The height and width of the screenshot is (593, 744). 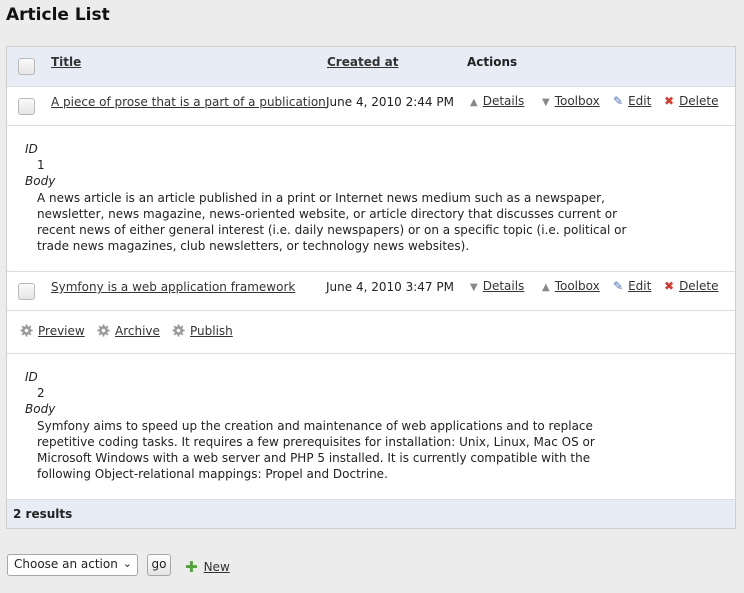 What do you see at coordinates (390, 287) in the screenshot?
I see `created-at: June 4, 2010 3:47 PM` at bounding box center [390, 287].